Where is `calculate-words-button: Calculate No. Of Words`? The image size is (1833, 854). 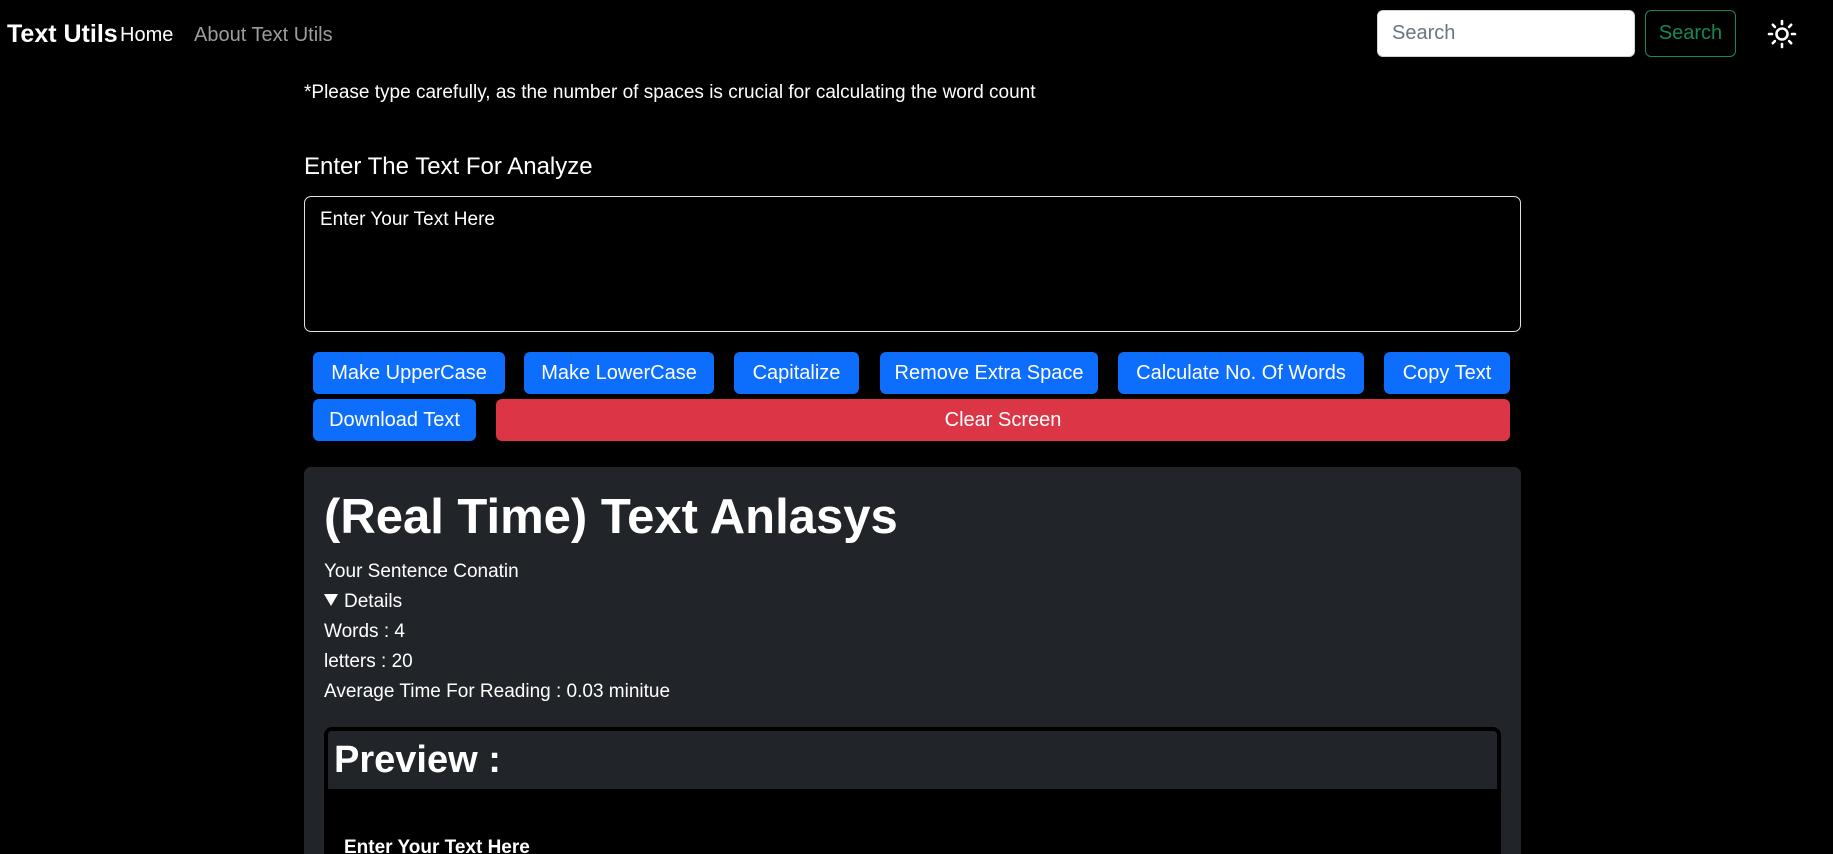 calculate-words-button: Calculate No. Of Words is located at coordinates (1241, 373).